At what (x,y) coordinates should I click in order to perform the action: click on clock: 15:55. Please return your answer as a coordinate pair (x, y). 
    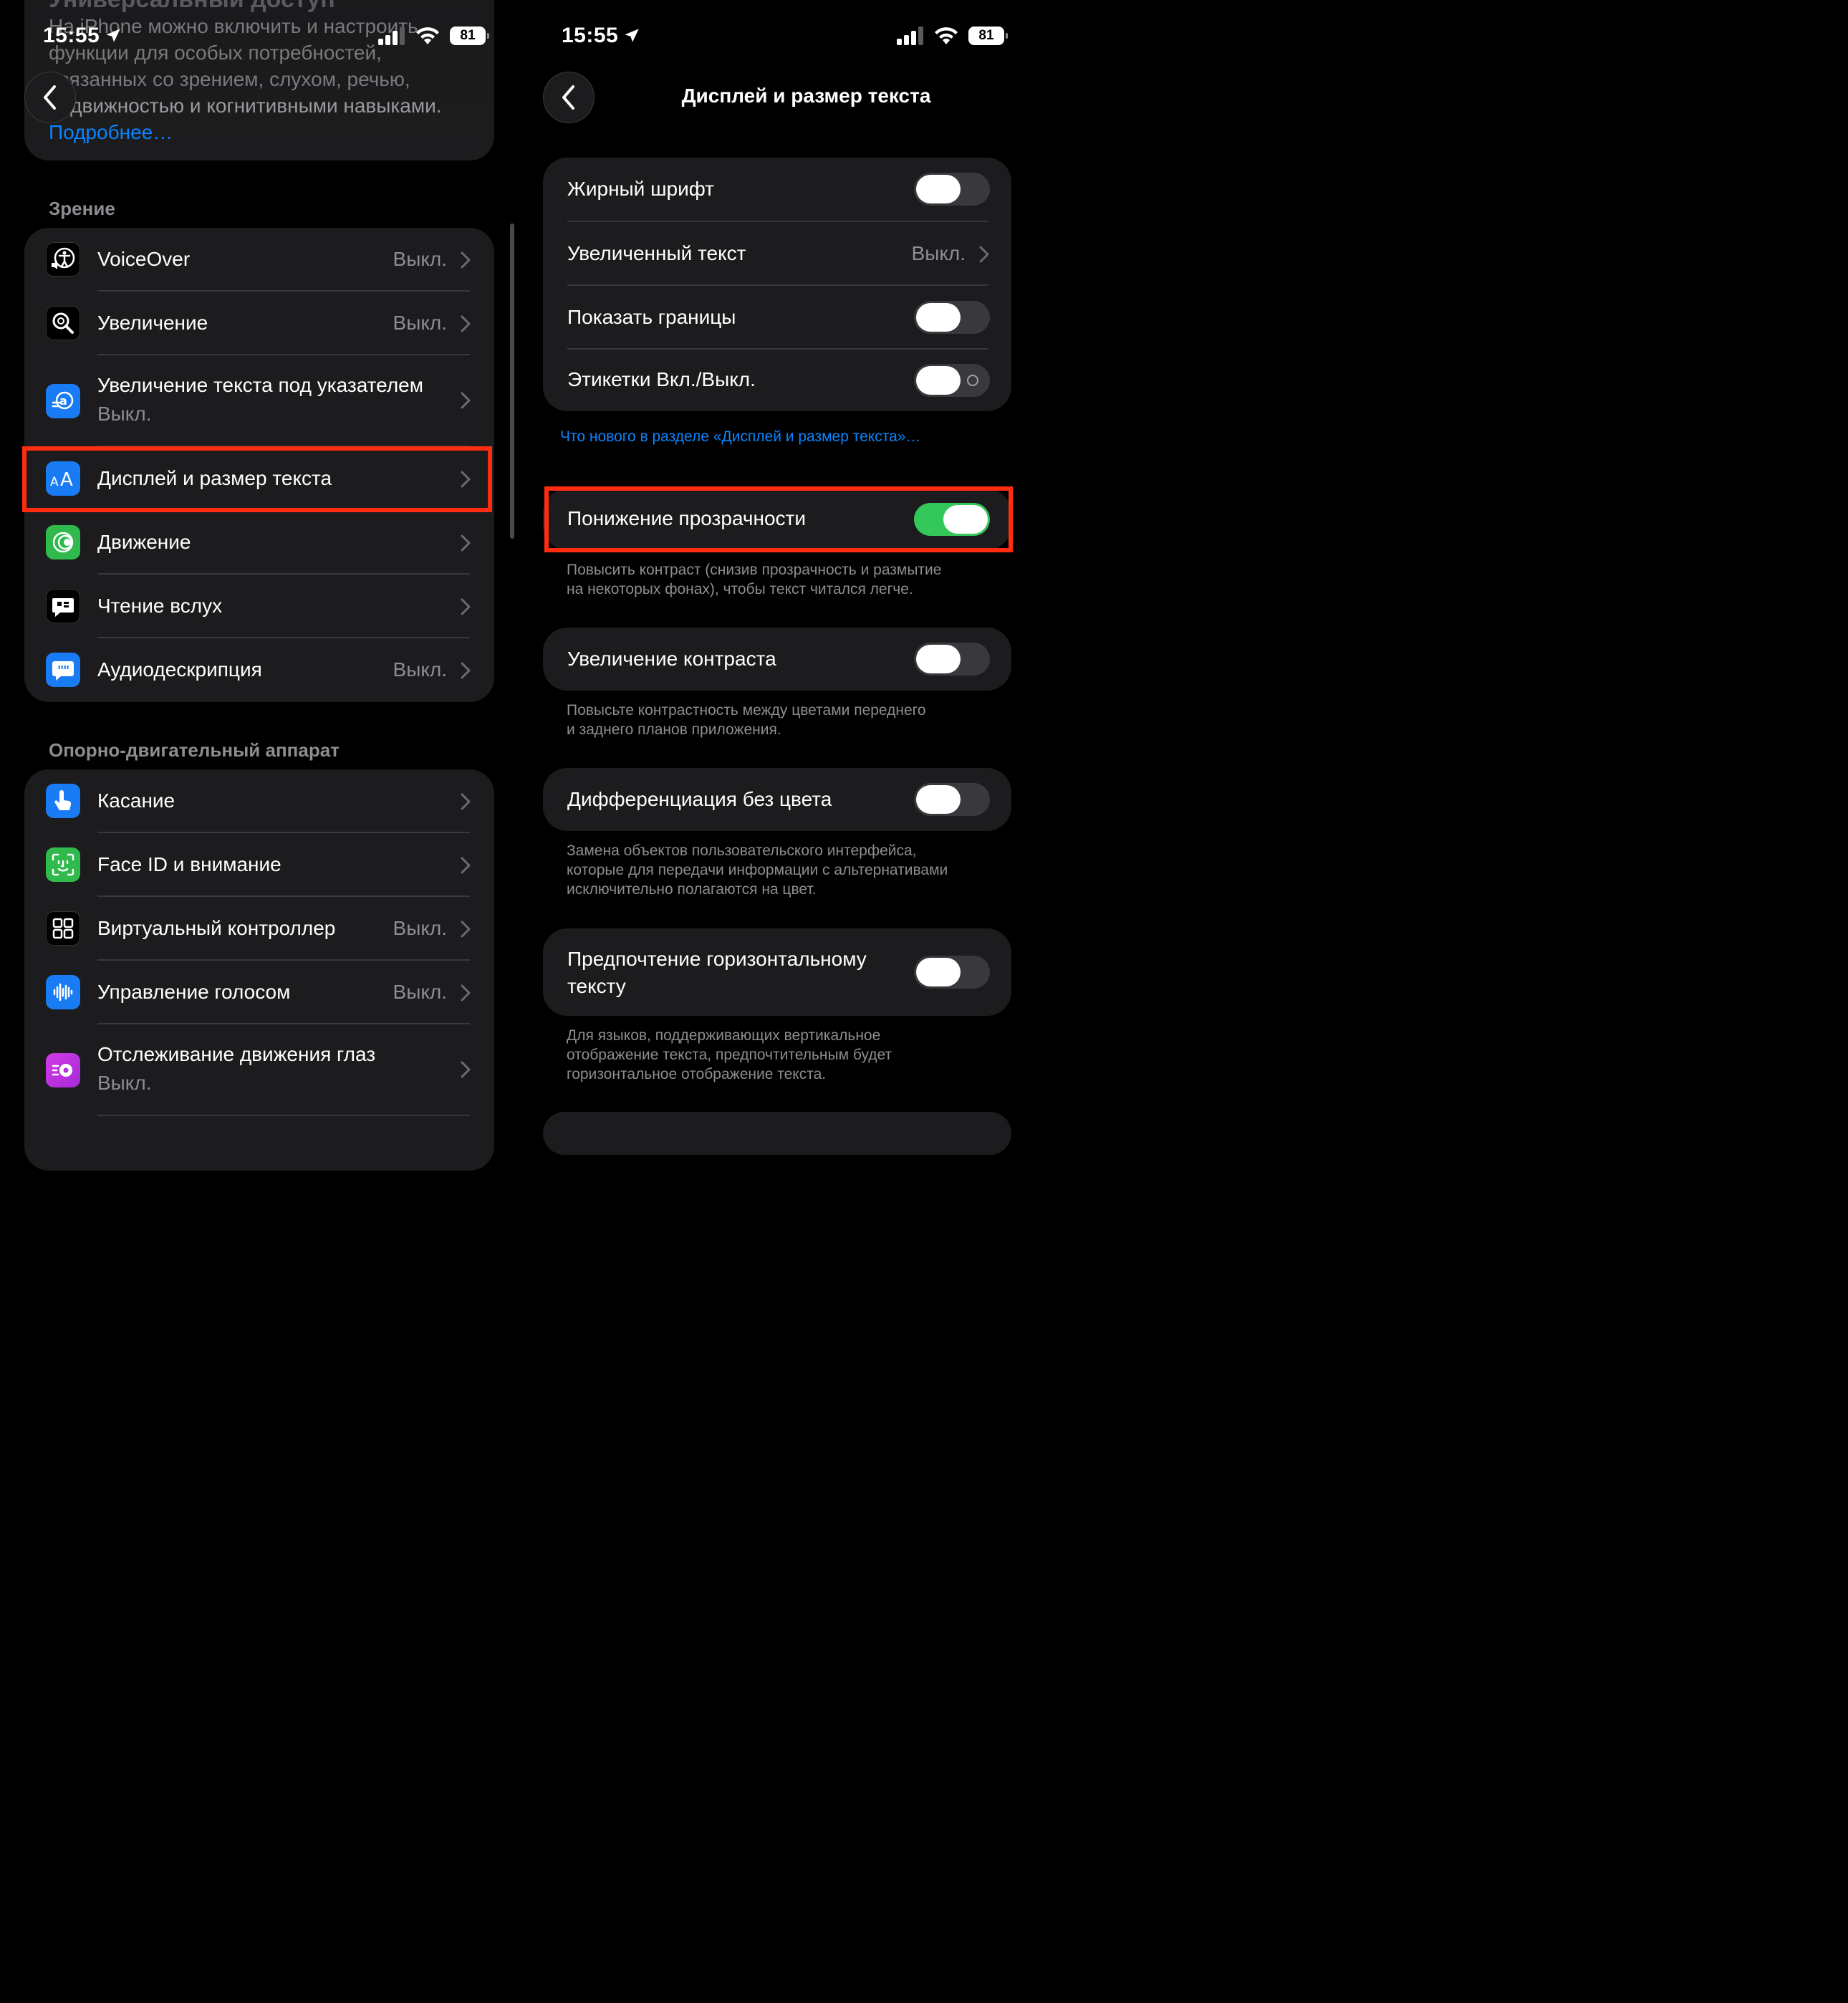
    Looking at the image, I should click on (590, 35).